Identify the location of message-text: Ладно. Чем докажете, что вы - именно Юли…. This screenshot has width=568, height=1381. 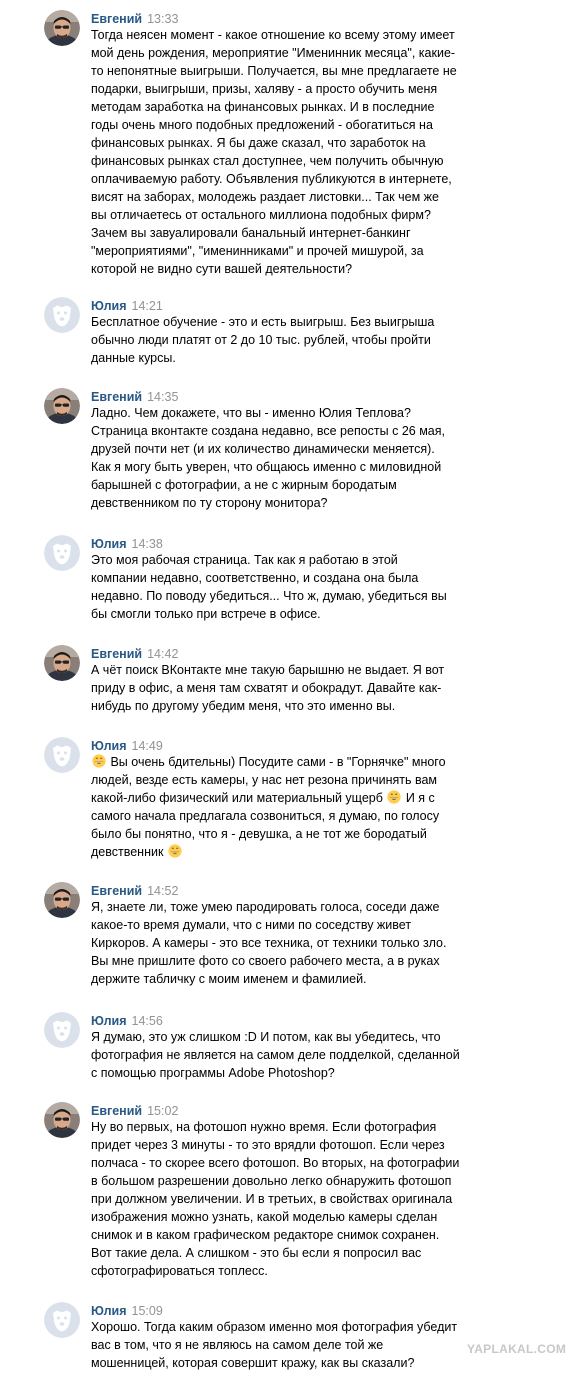
(328, 458).